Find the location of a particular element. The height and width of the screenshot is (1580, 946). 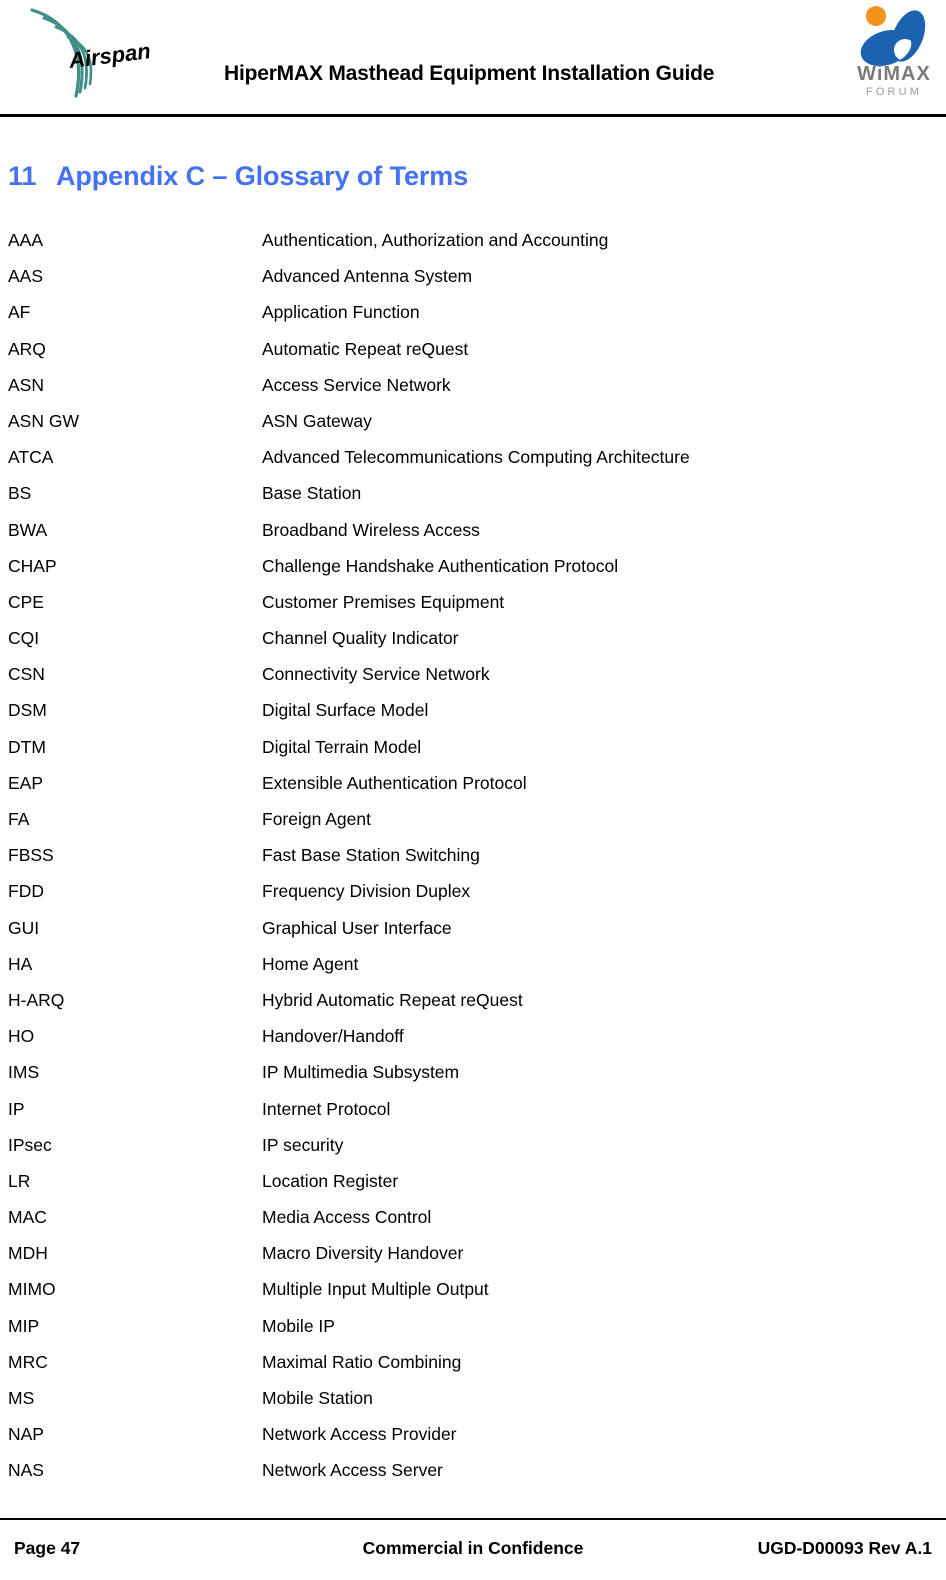

glossary-definition: Handover/Handoff is located at coordinates (333, 1036).